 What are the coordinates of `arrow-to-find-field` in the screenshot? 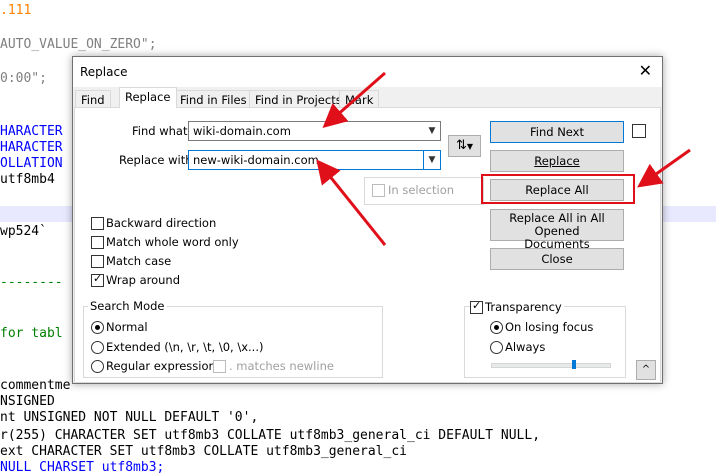 It's located at (354, 99).